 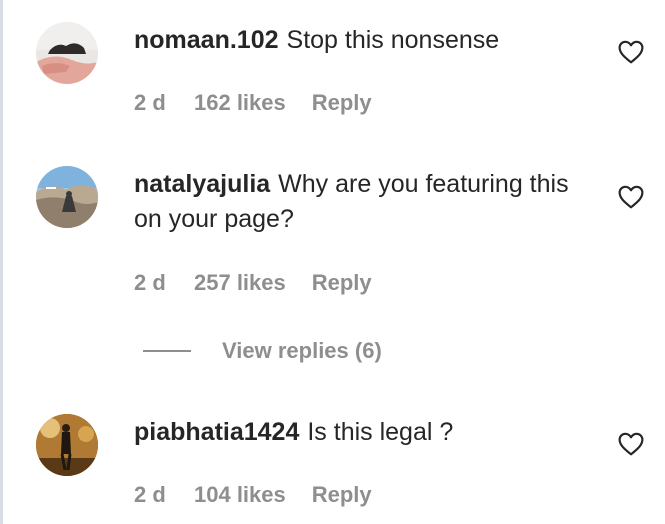 What do you see at coordinates (302, 350) in the screenshot?
I see `view-replies-label: View replies (6)` at bounding box center [302, 350].